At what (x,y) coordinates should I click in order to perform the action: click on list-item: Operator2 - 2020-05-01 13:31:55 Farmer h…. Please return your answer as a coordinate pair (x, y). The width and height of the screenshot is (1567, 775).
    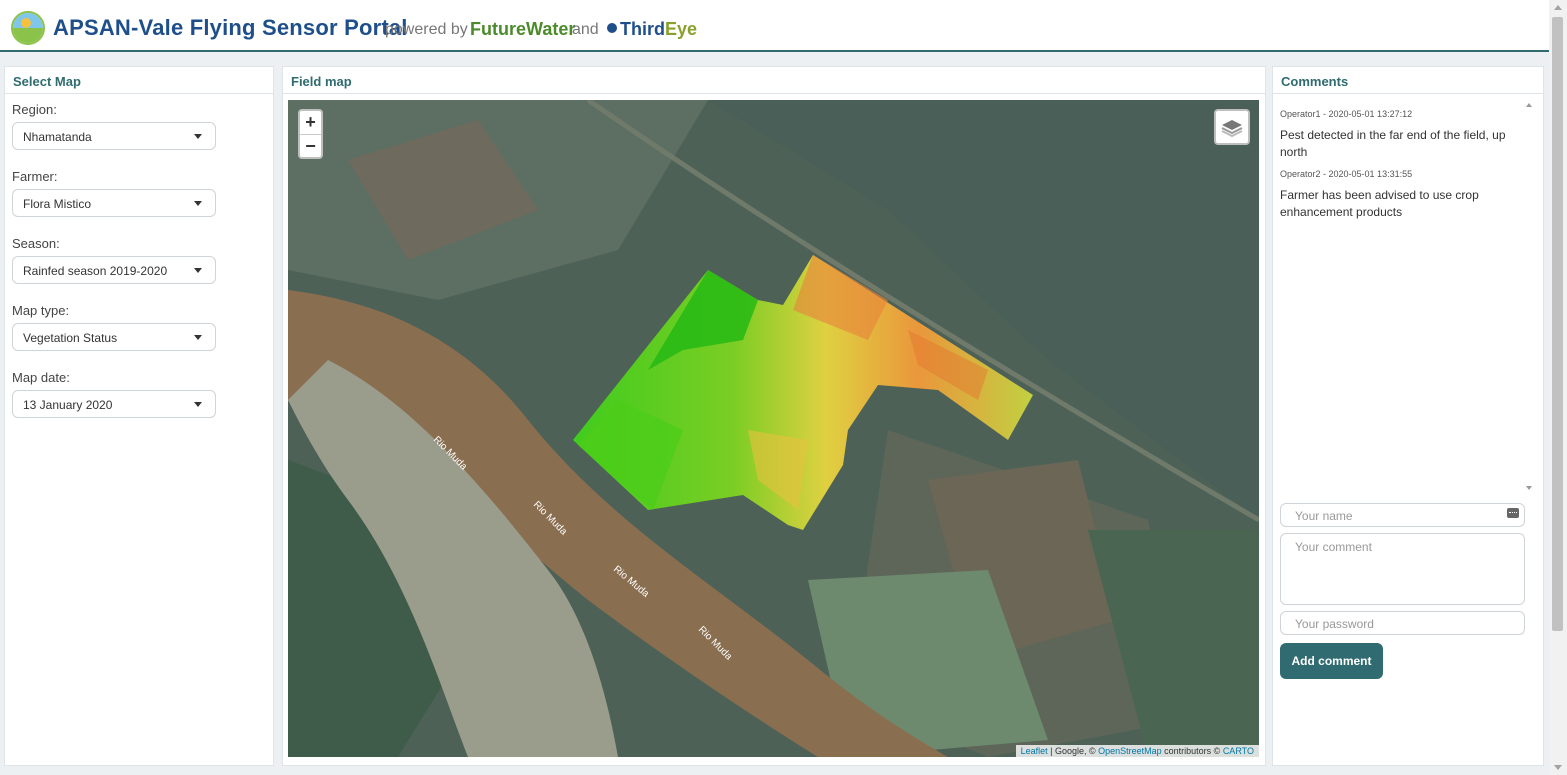
    Looking at the image, I should click on (1399, 195).